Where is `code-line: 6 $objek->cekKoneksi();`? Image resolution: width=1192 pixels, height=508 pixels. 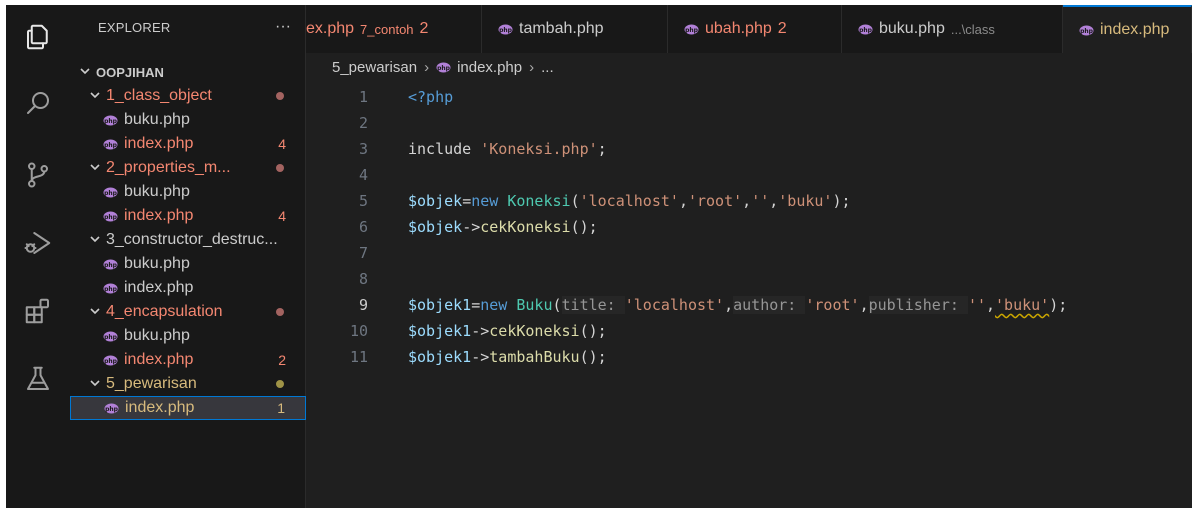 code-line: 6 $objek->cekKoneksi(); is located at coordinates (749, 227).